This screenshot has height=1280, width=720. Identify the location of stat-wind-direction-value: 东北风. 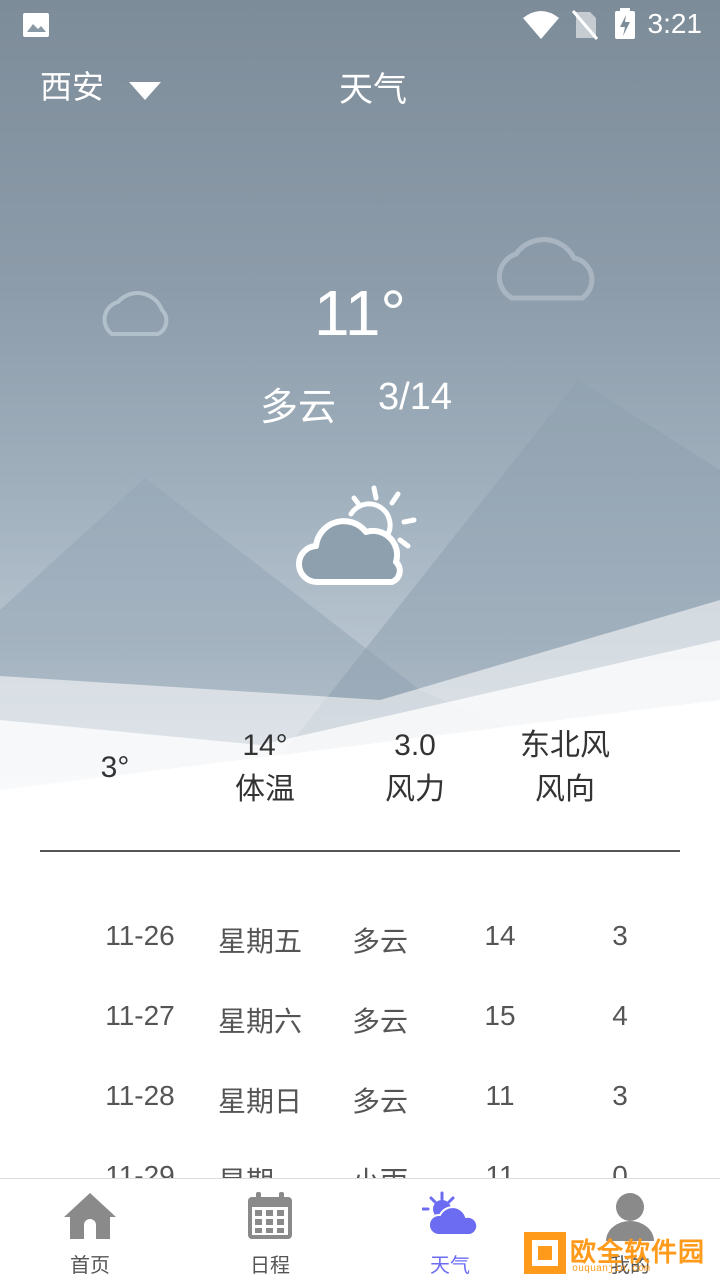
(565, 745).